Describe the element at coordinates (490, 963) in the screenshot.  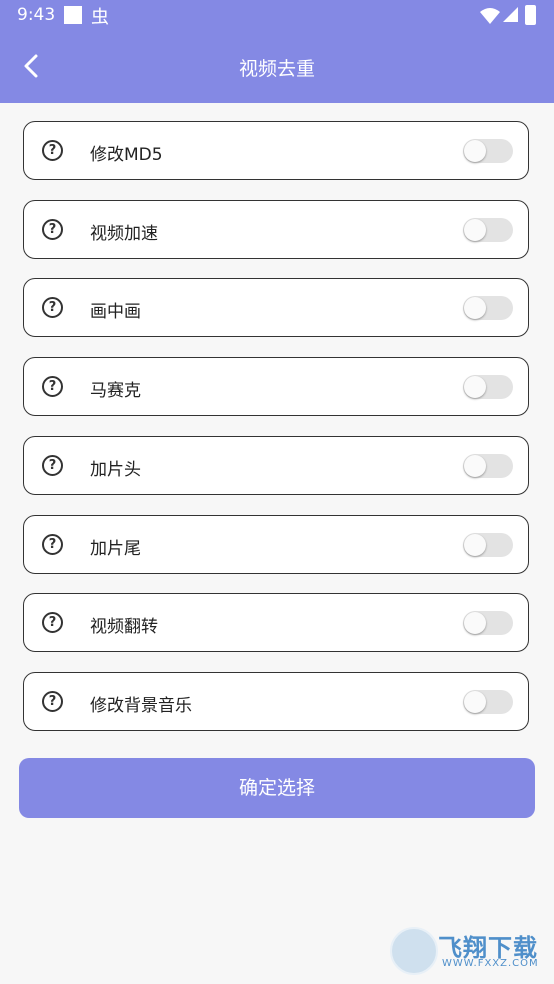
I see `watermark-url: WWW.FXXZ.COM` at that location.